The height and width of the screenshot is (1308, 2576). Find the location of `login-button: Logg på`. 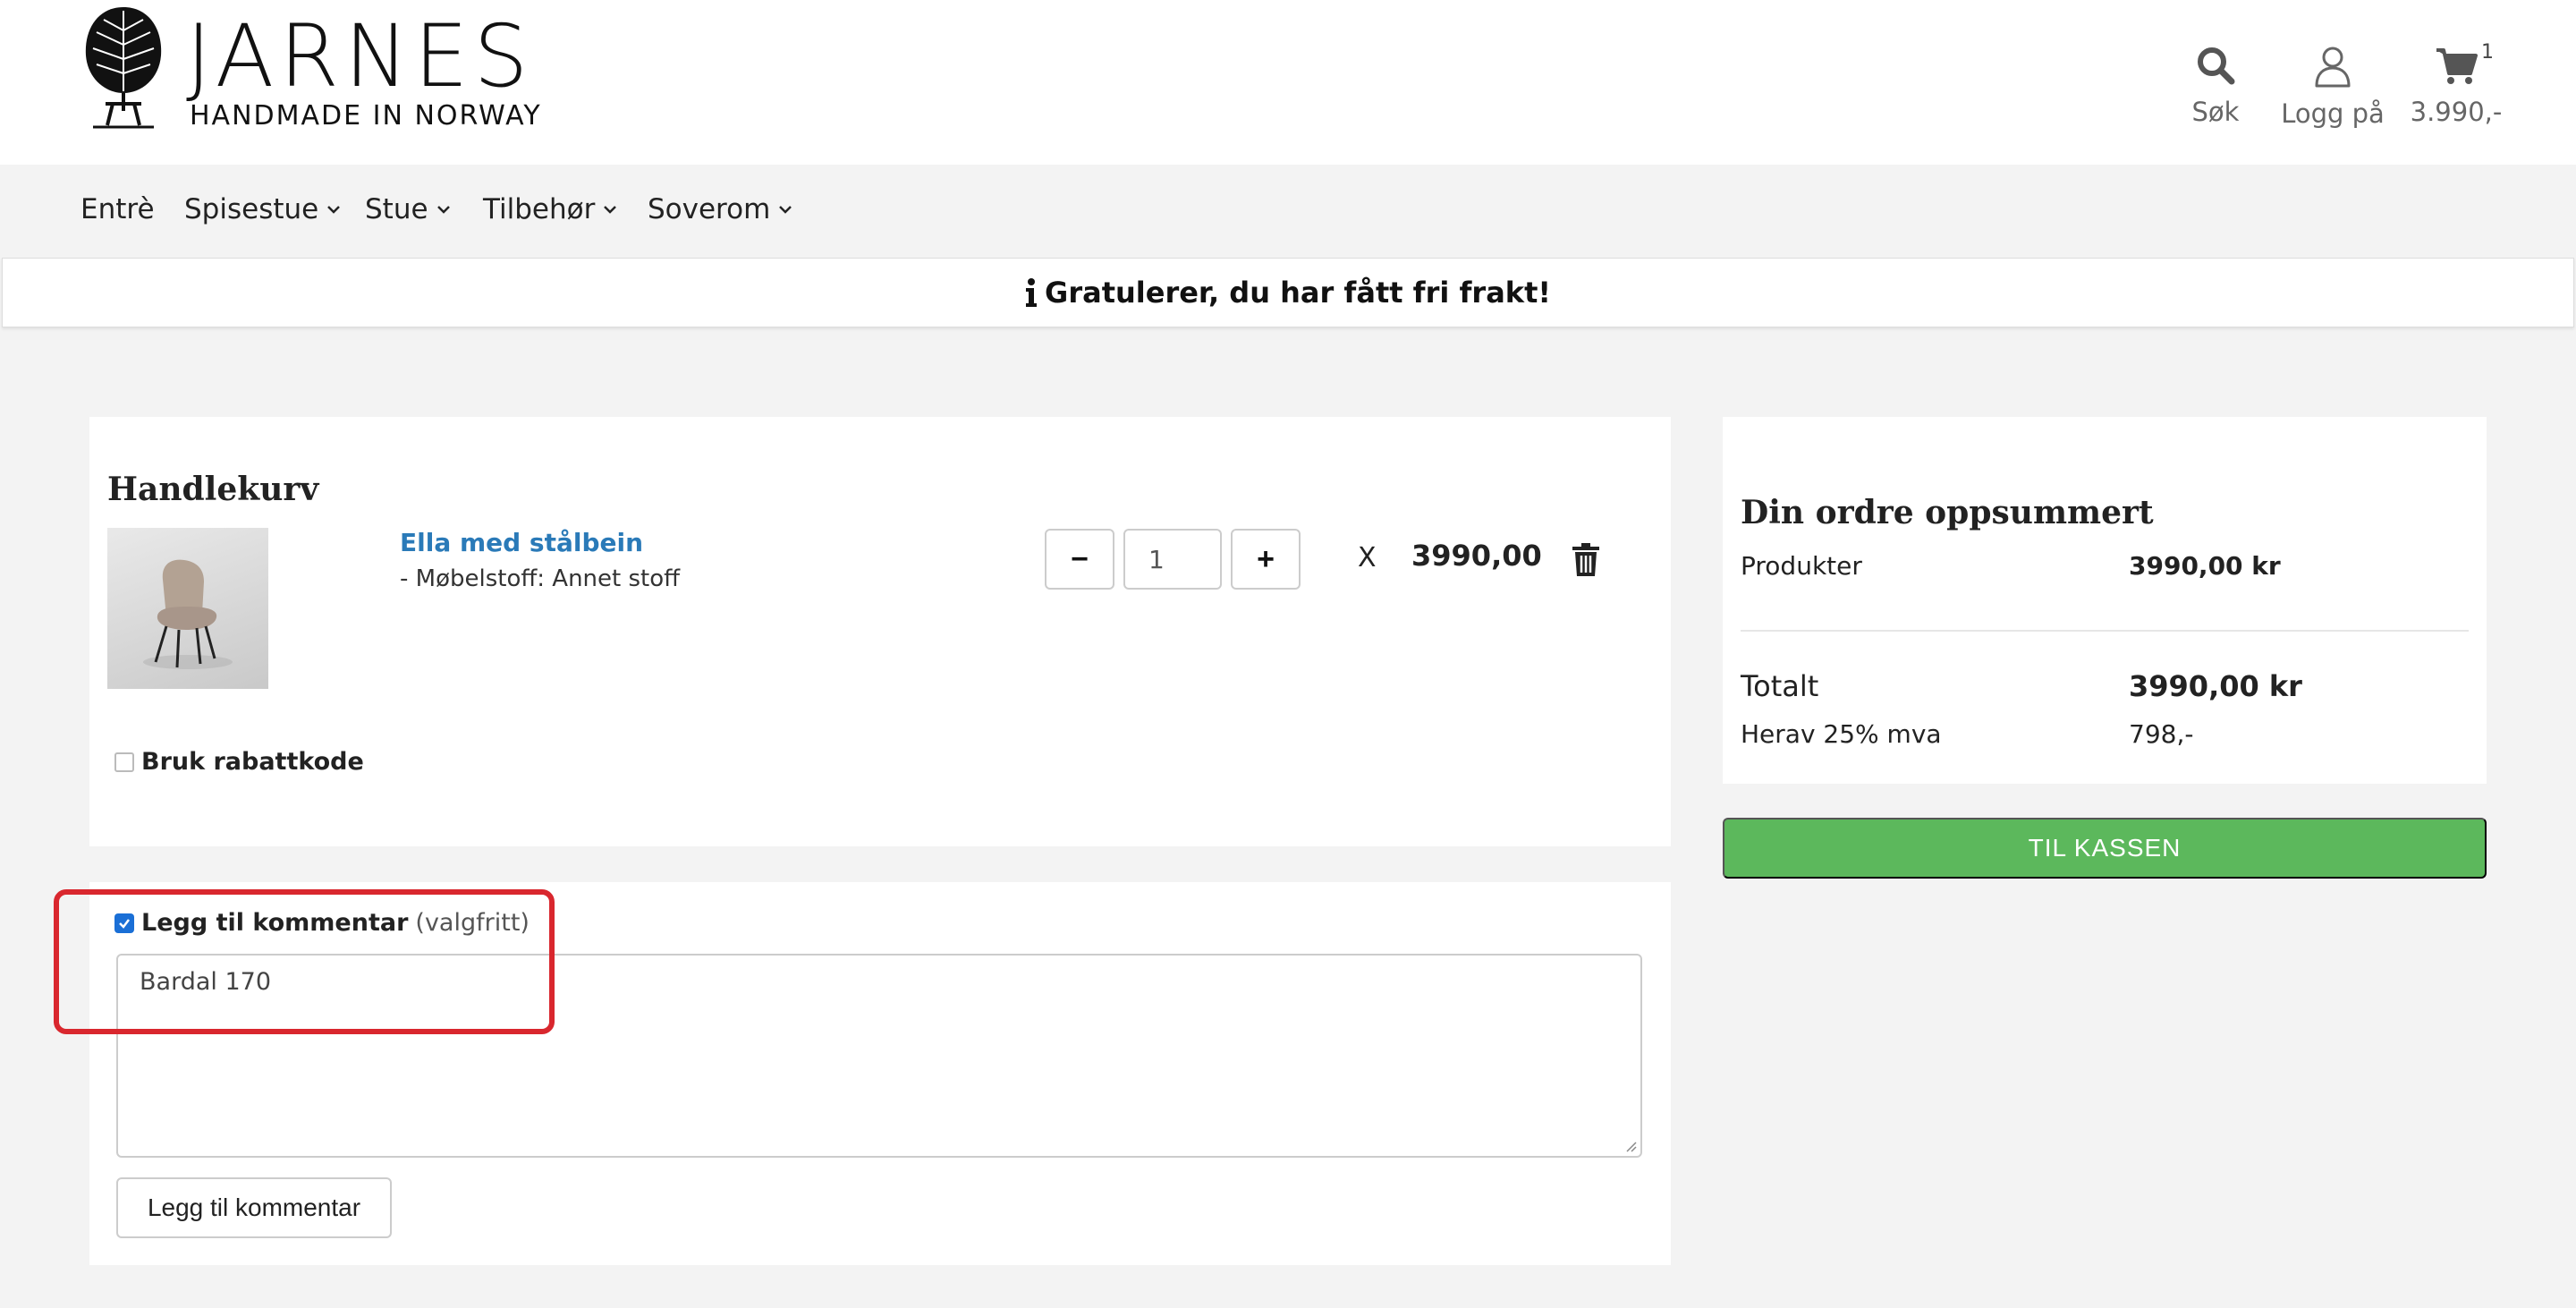

login-button: Logg på is located at coordinates (2332, 87).